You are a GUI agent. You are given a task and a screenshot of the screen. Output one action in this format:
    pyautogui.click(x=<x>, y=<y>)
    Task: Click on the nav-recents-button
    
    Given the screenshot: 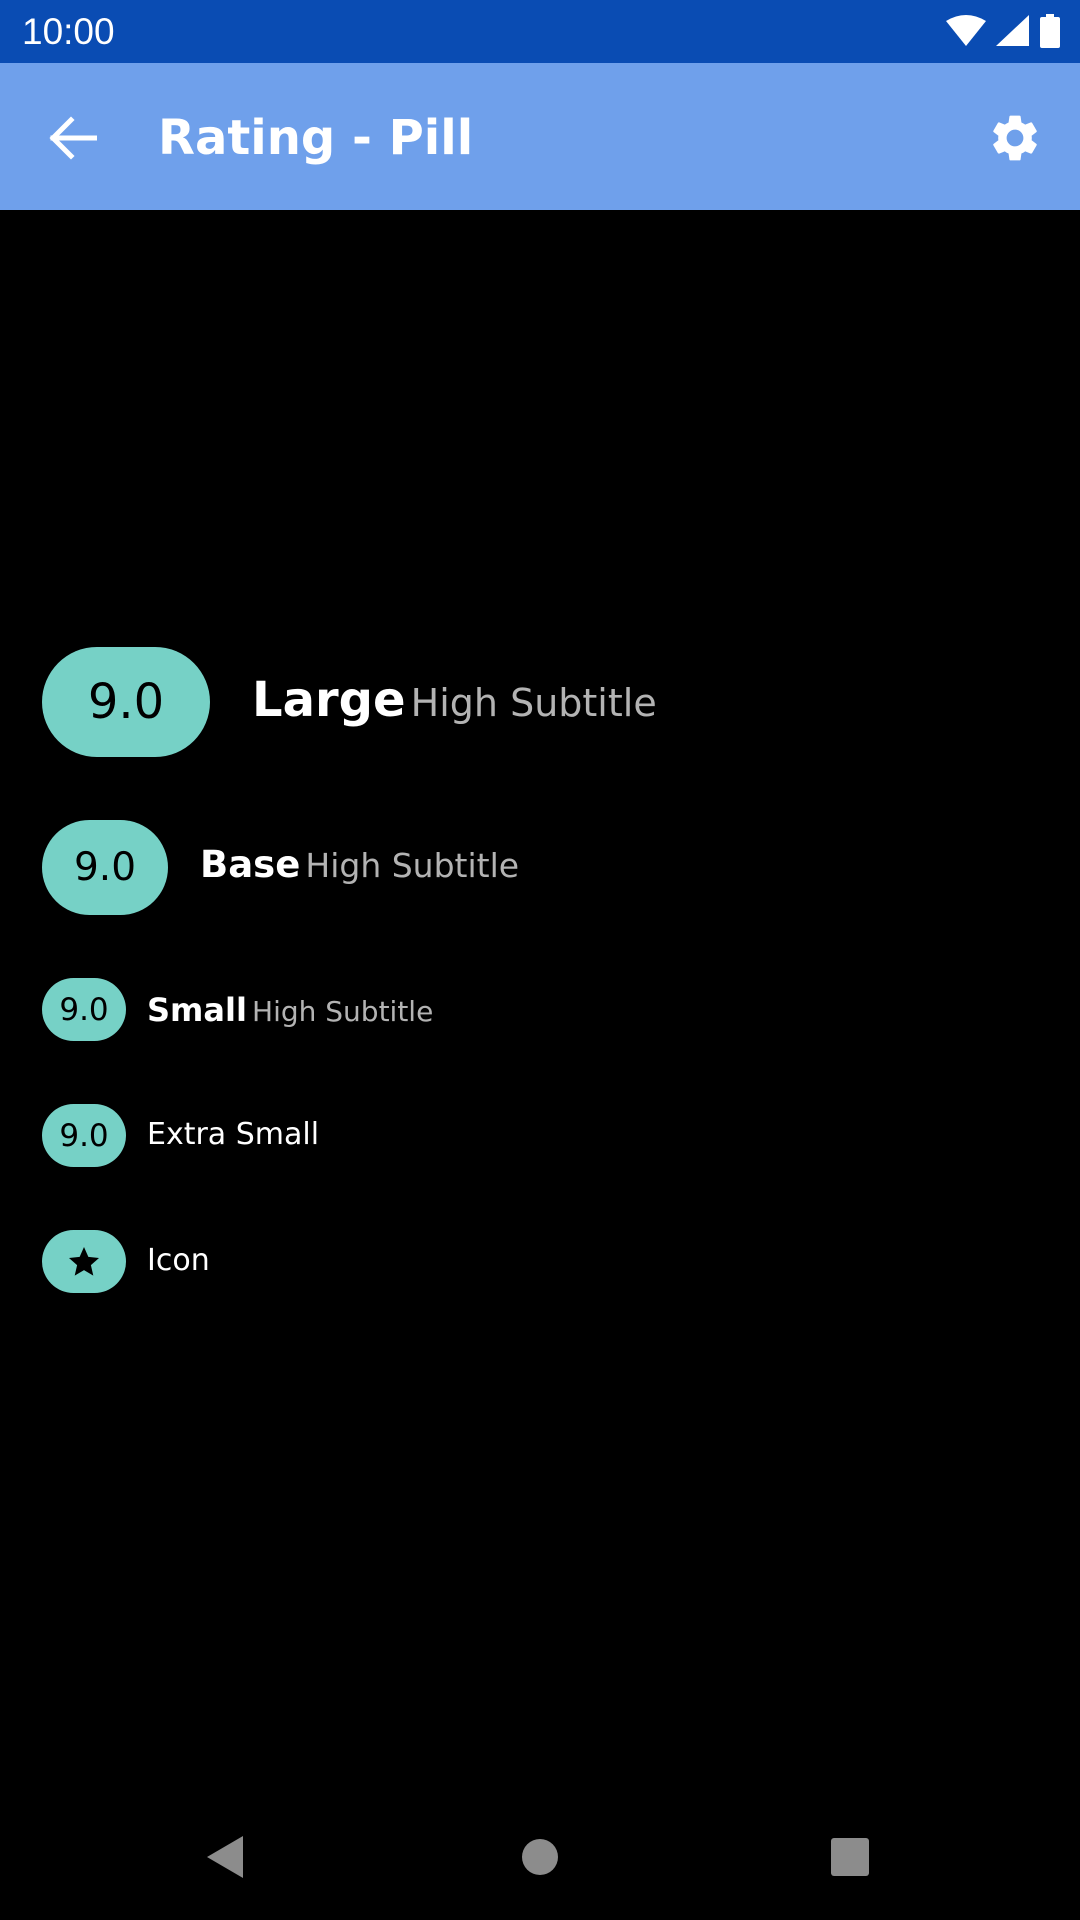 What is the action you would take?
    pyautogui.click(x=850, y=1857)
    